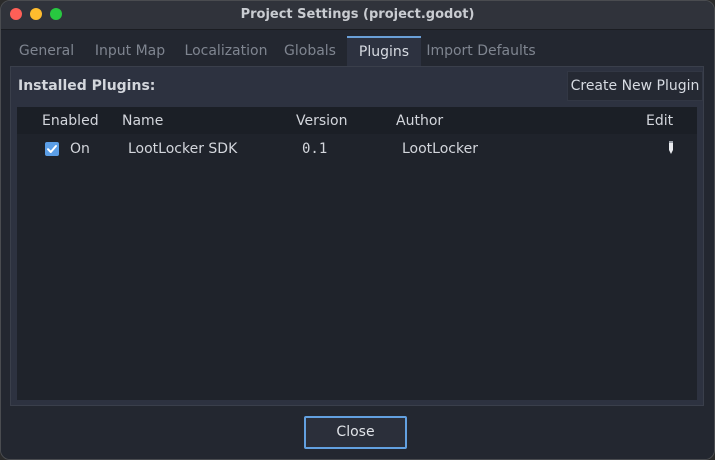 This screenshot has width=715, height=460. Describe the element at coordinates (70, 121) in the screenshot. I see `column-enabled: Enabled` at that location.